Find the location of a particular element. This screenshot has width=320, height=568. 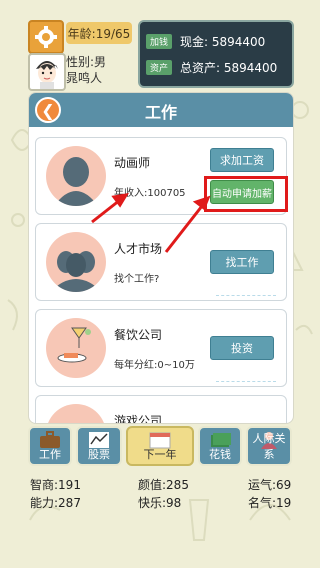

nav-relationships-label: 人际关系 is located at coordinates (269, 446).